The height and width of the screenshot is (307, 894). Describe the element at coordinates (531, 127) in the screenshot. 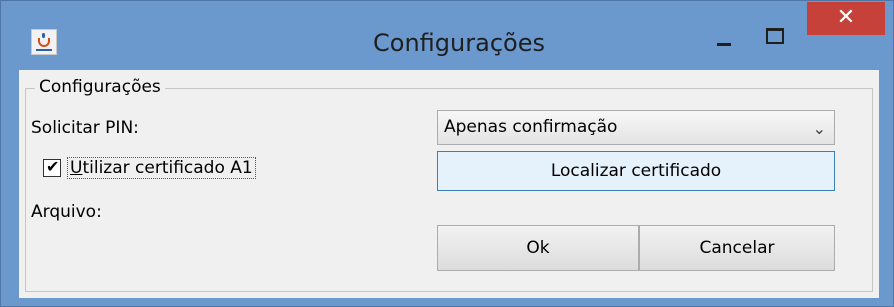

I see `pin-mode-value: Apenas confirmação` at that location.